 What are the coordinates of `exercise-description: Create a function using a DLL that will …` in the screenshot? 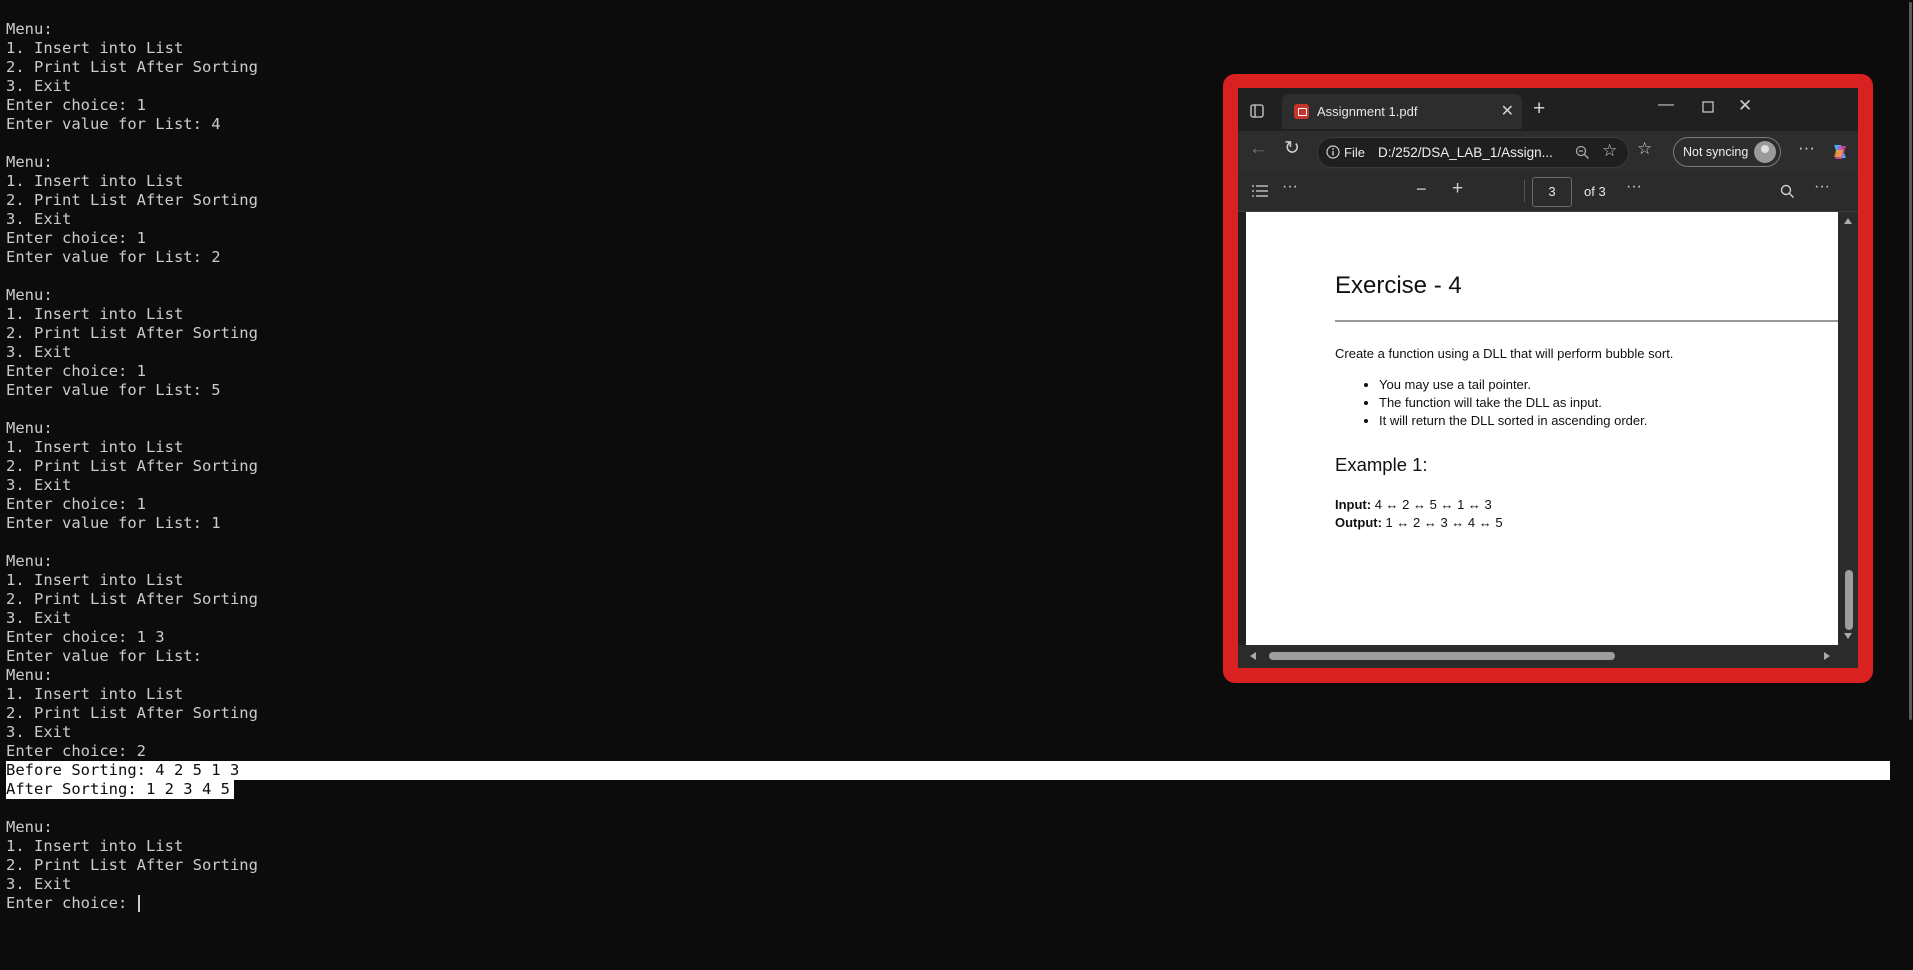 It's located at (1504, 353).